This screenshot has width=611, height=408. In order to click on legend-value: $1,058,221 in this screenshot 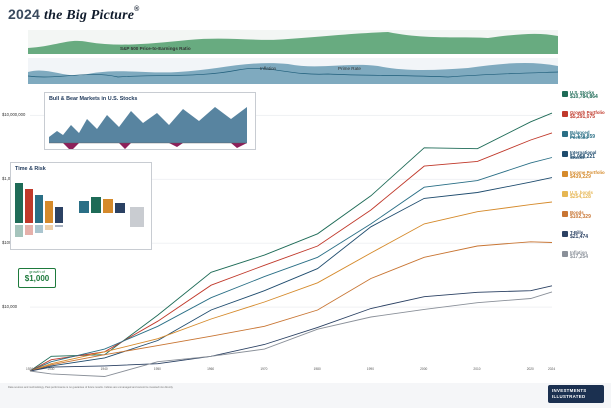, I will do `click(583, 157)`.